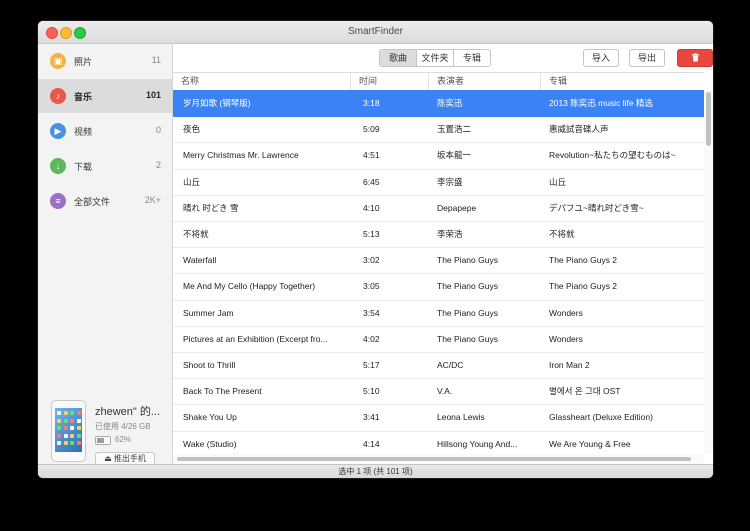 This screenshot has width=750, height=531. What do you see at coordinates (461, 417) in the screenshot?
I see `cell-artist: Leona Lewis` at bounding box center [461, 417].